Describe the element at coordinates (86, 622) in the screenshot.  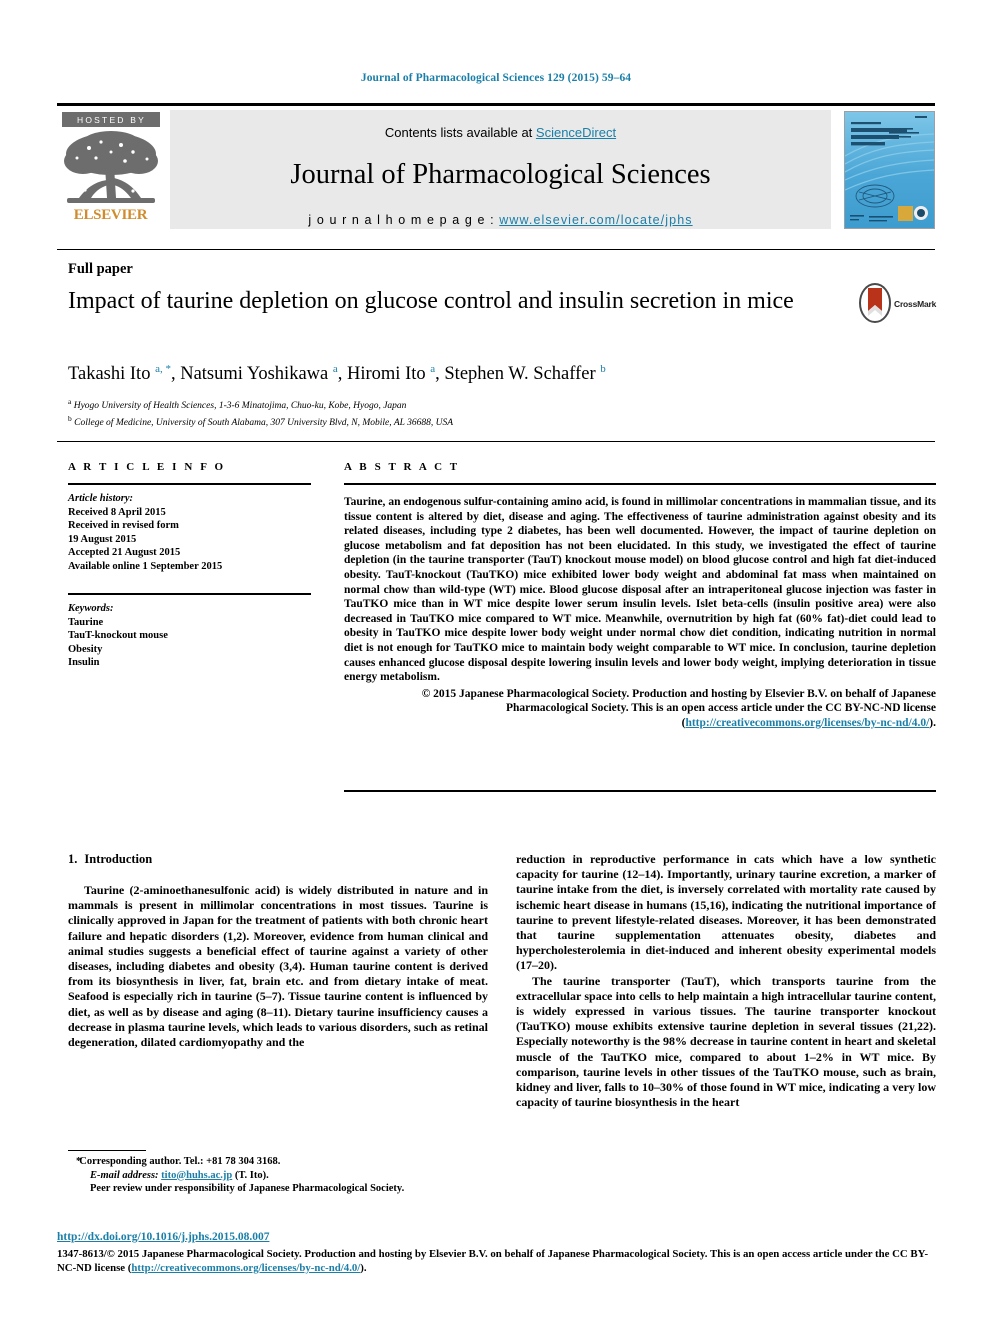
I see `keyword-item: Taurine` at that location.